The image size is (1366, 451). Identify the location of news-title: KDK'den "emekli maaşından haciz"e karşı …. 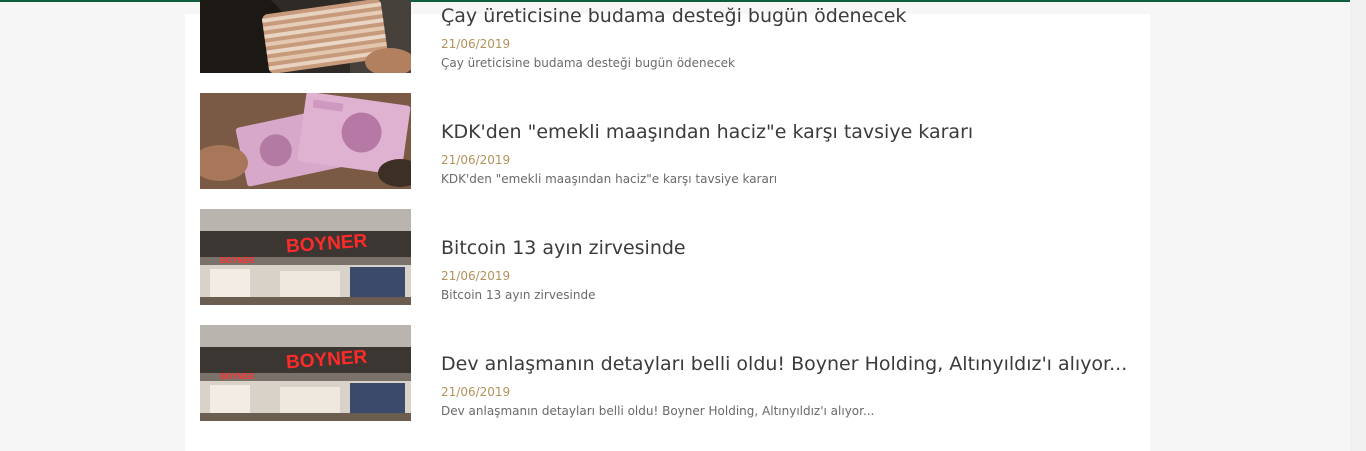
(791, 132).